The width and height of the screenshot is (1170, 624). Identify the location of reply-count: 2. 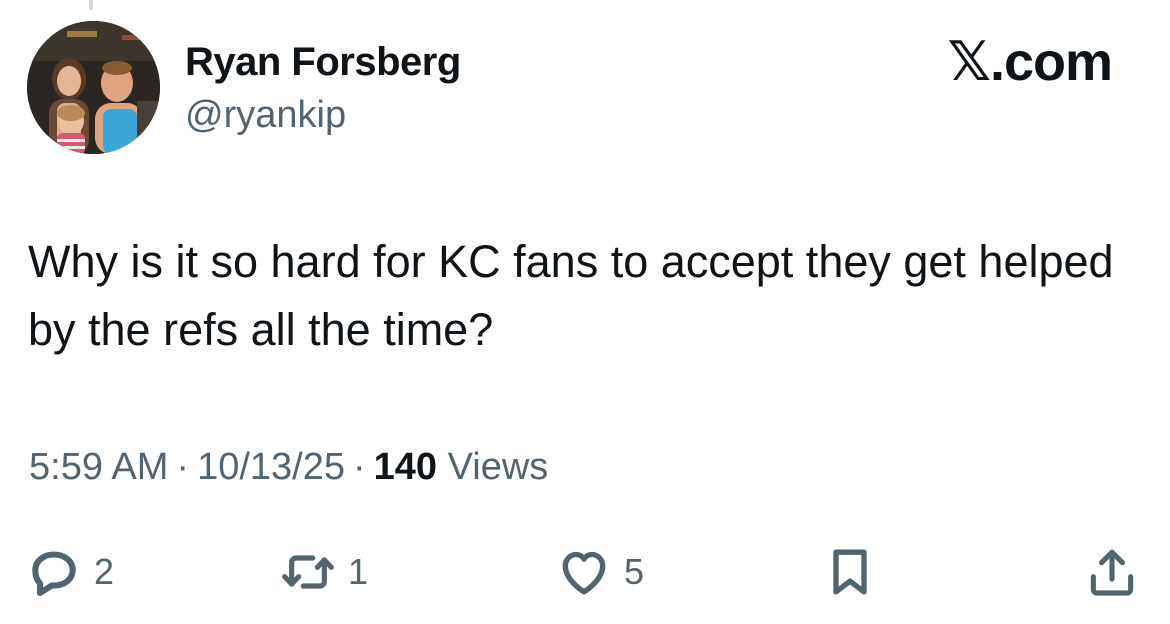
(104, 571).